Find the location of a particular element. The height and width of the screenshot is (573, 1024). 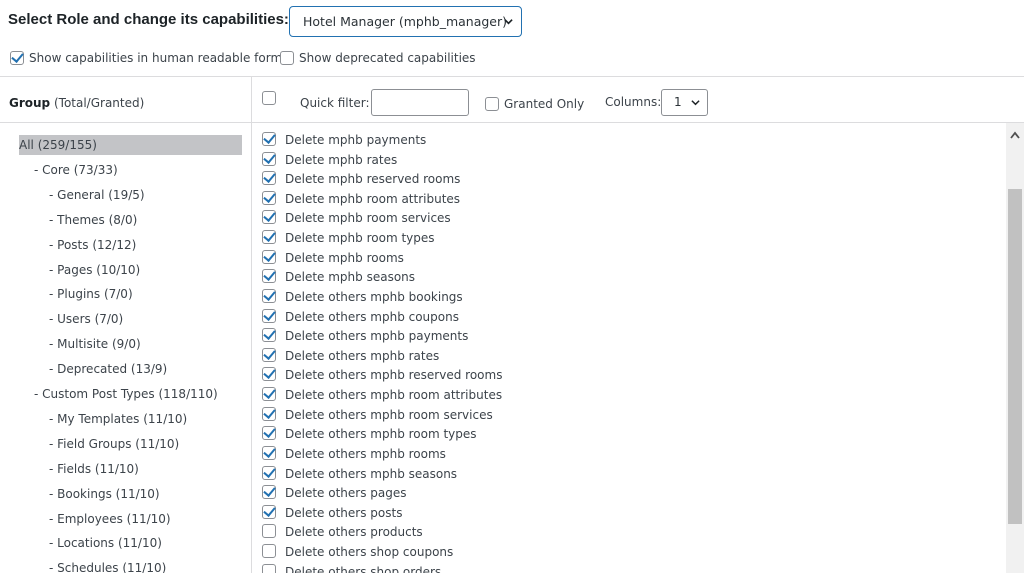

capability-label: Delete mphb room services is located at coordinates (368, 218).